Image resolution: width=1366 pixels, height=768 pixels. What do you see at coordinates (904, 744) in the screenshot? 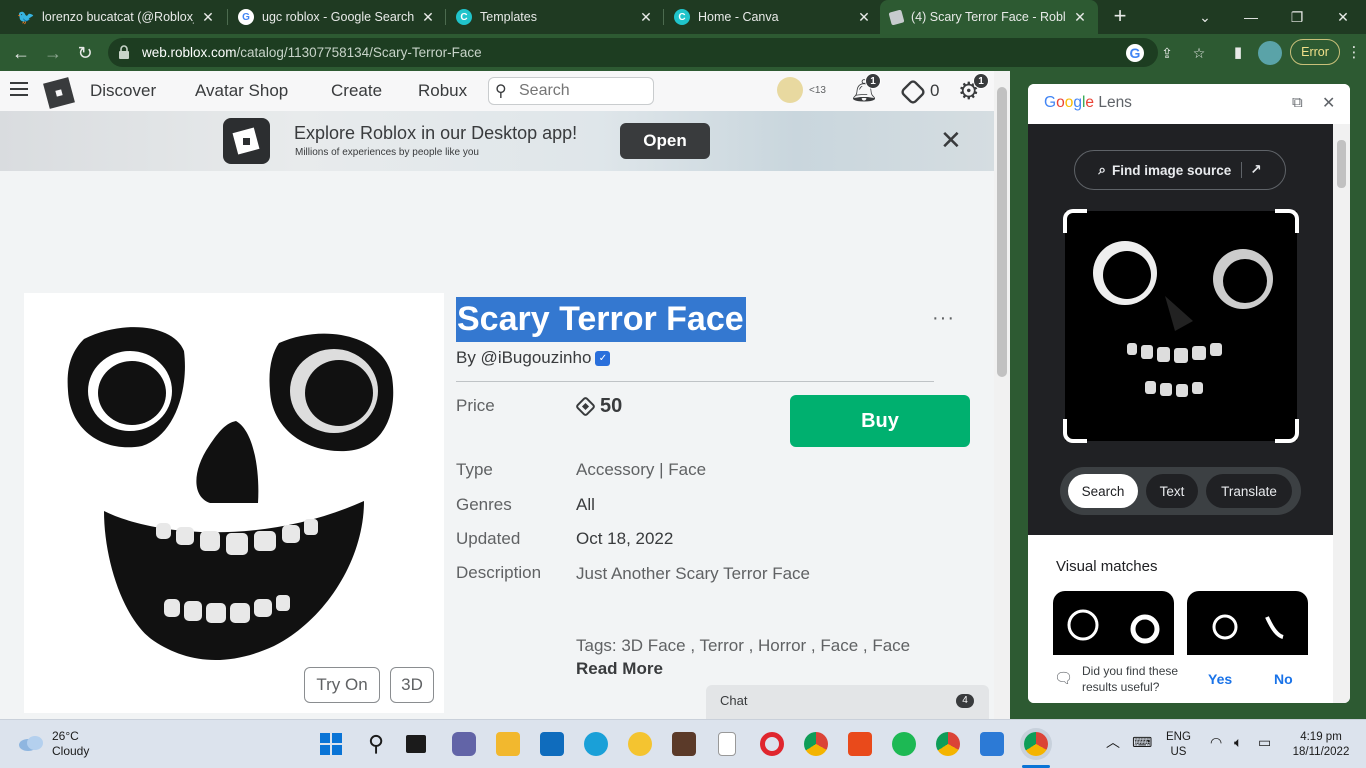
I see `spotify-icon` at bounding box center [904, 744].